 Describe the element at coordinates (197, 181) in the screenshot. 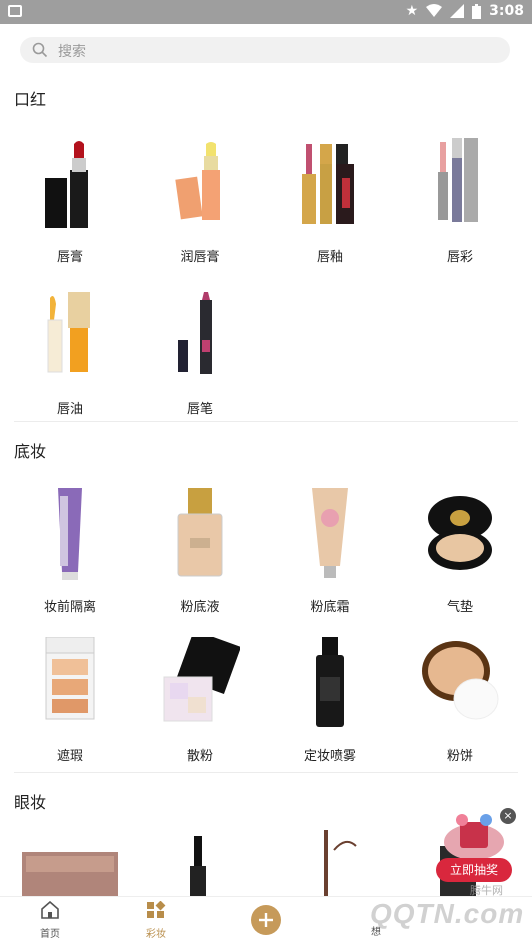

I see `lip-balm-image` at that location.